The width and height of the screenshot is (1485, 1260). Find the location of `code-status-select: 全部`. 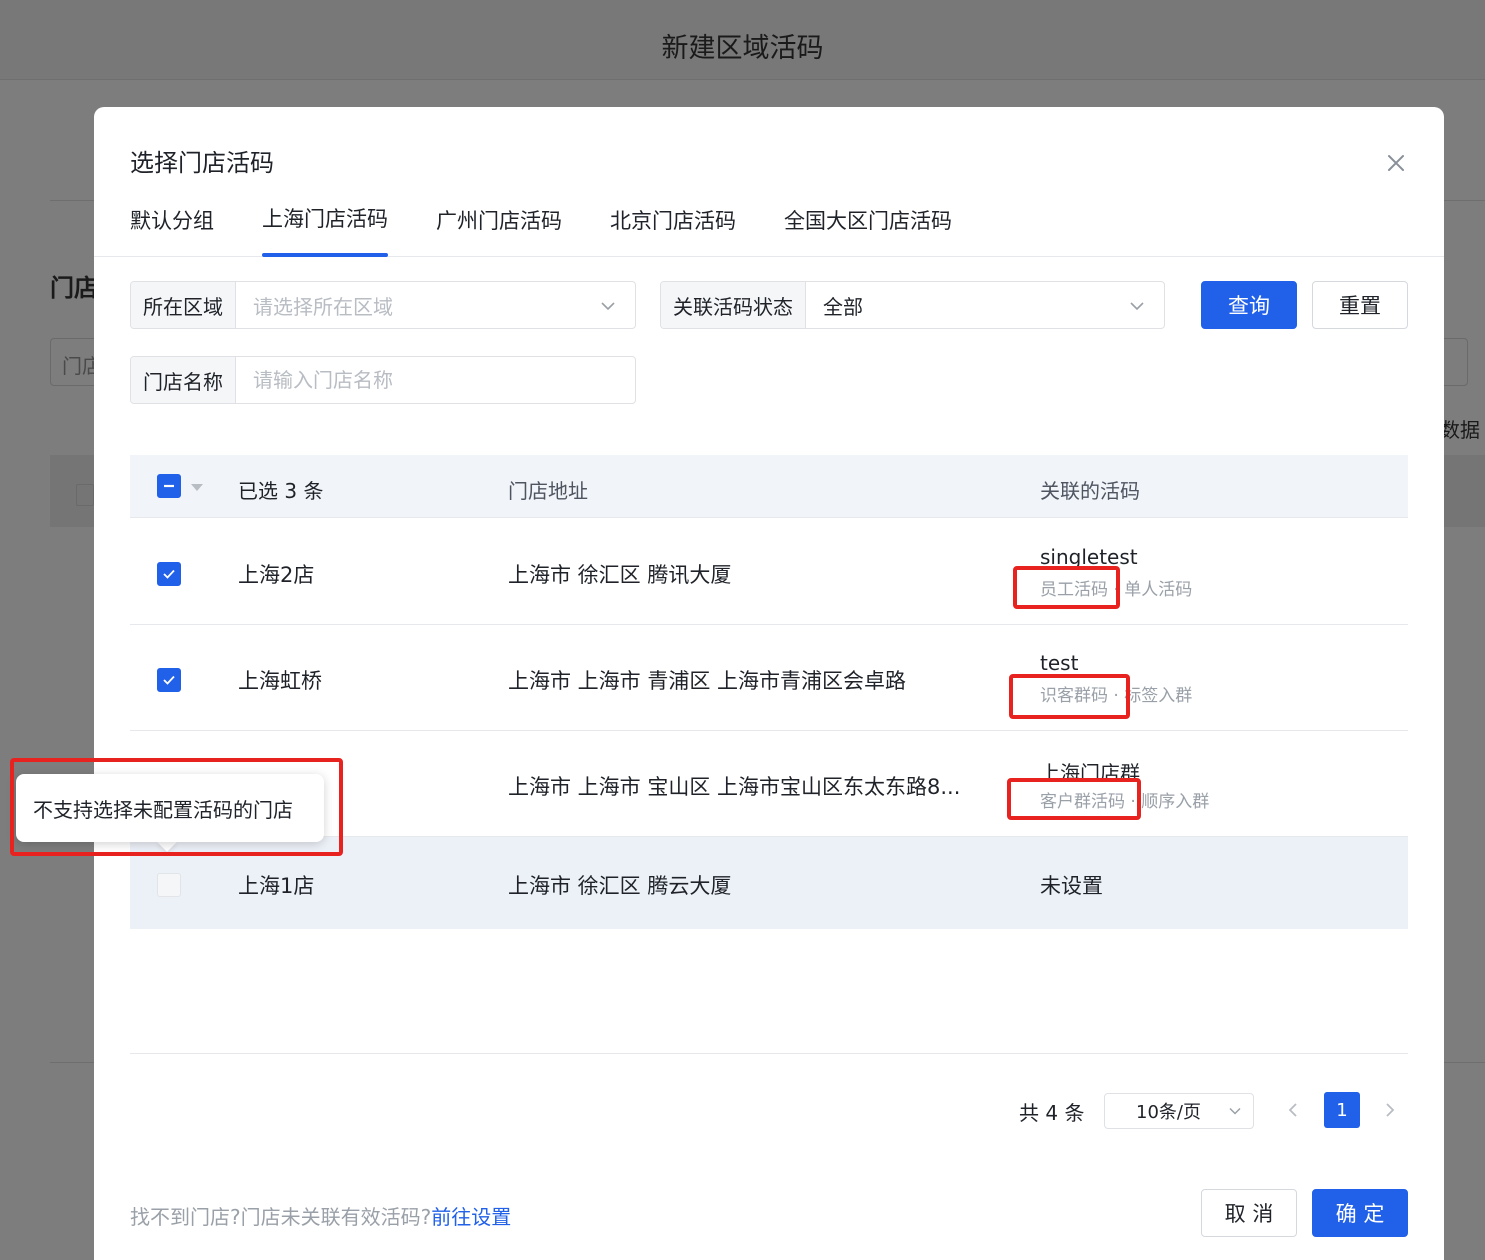

code-status-select: 全部 is located at coordinates (985, 305).